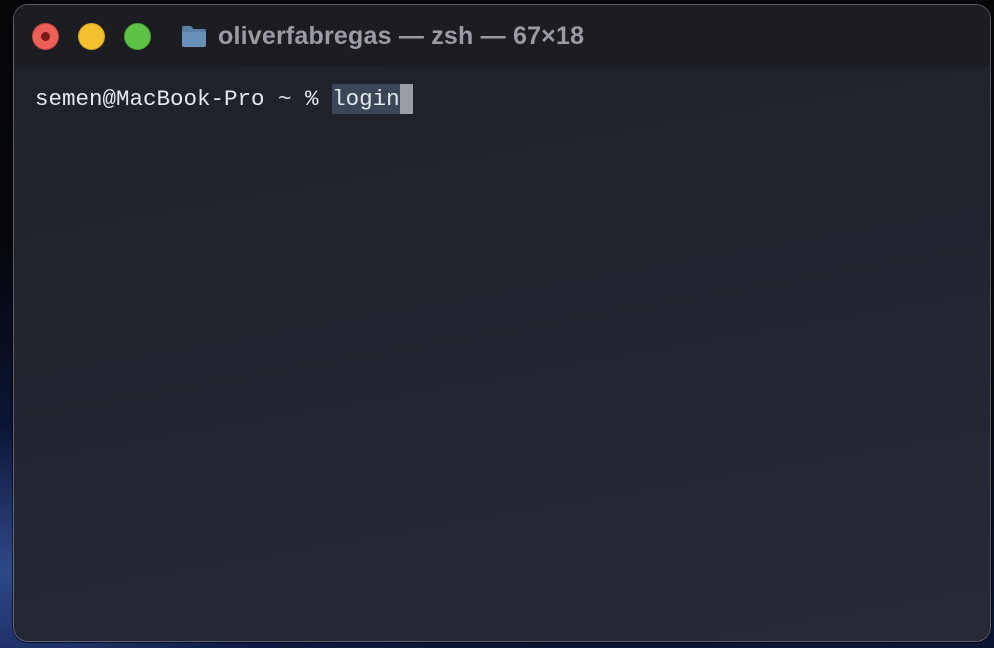 The width and height of the screenshot is (994, 648). I want to click on title-bar: oliverfabregas — zsh — 67×18, so click(502, 36).